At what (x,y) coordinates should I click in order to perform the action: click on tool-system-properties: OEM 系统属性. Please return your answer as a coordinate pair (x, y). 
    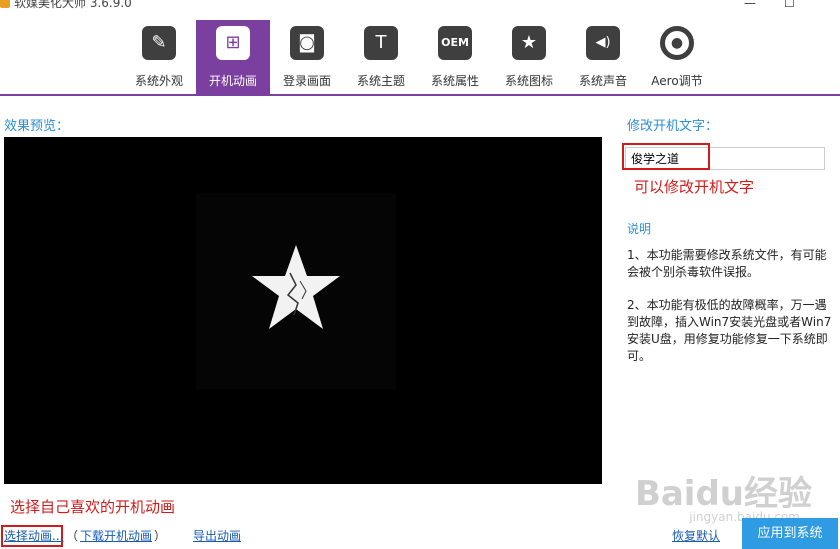
    Looking at the image, I should click on (455, 57).